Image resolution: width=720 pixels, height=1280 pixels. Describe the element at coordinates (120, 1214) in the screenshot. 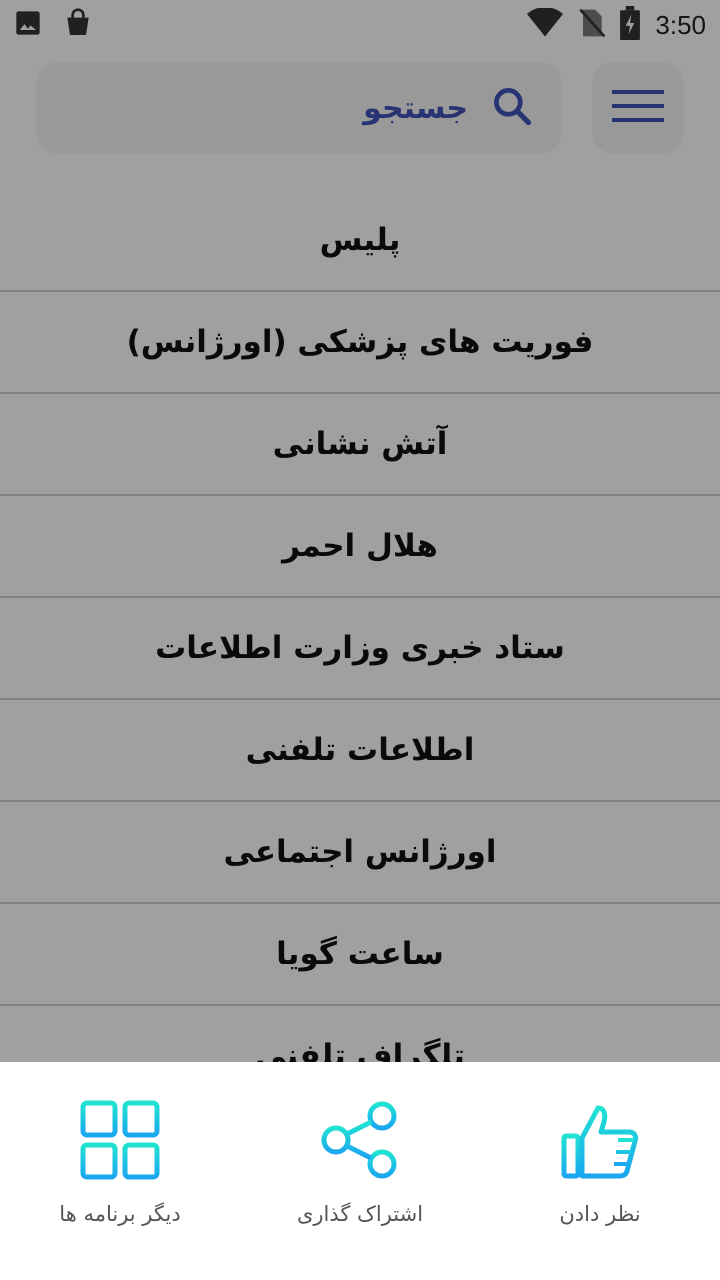

I see `other-apps-label: دیگر برنامه ها` at that location.